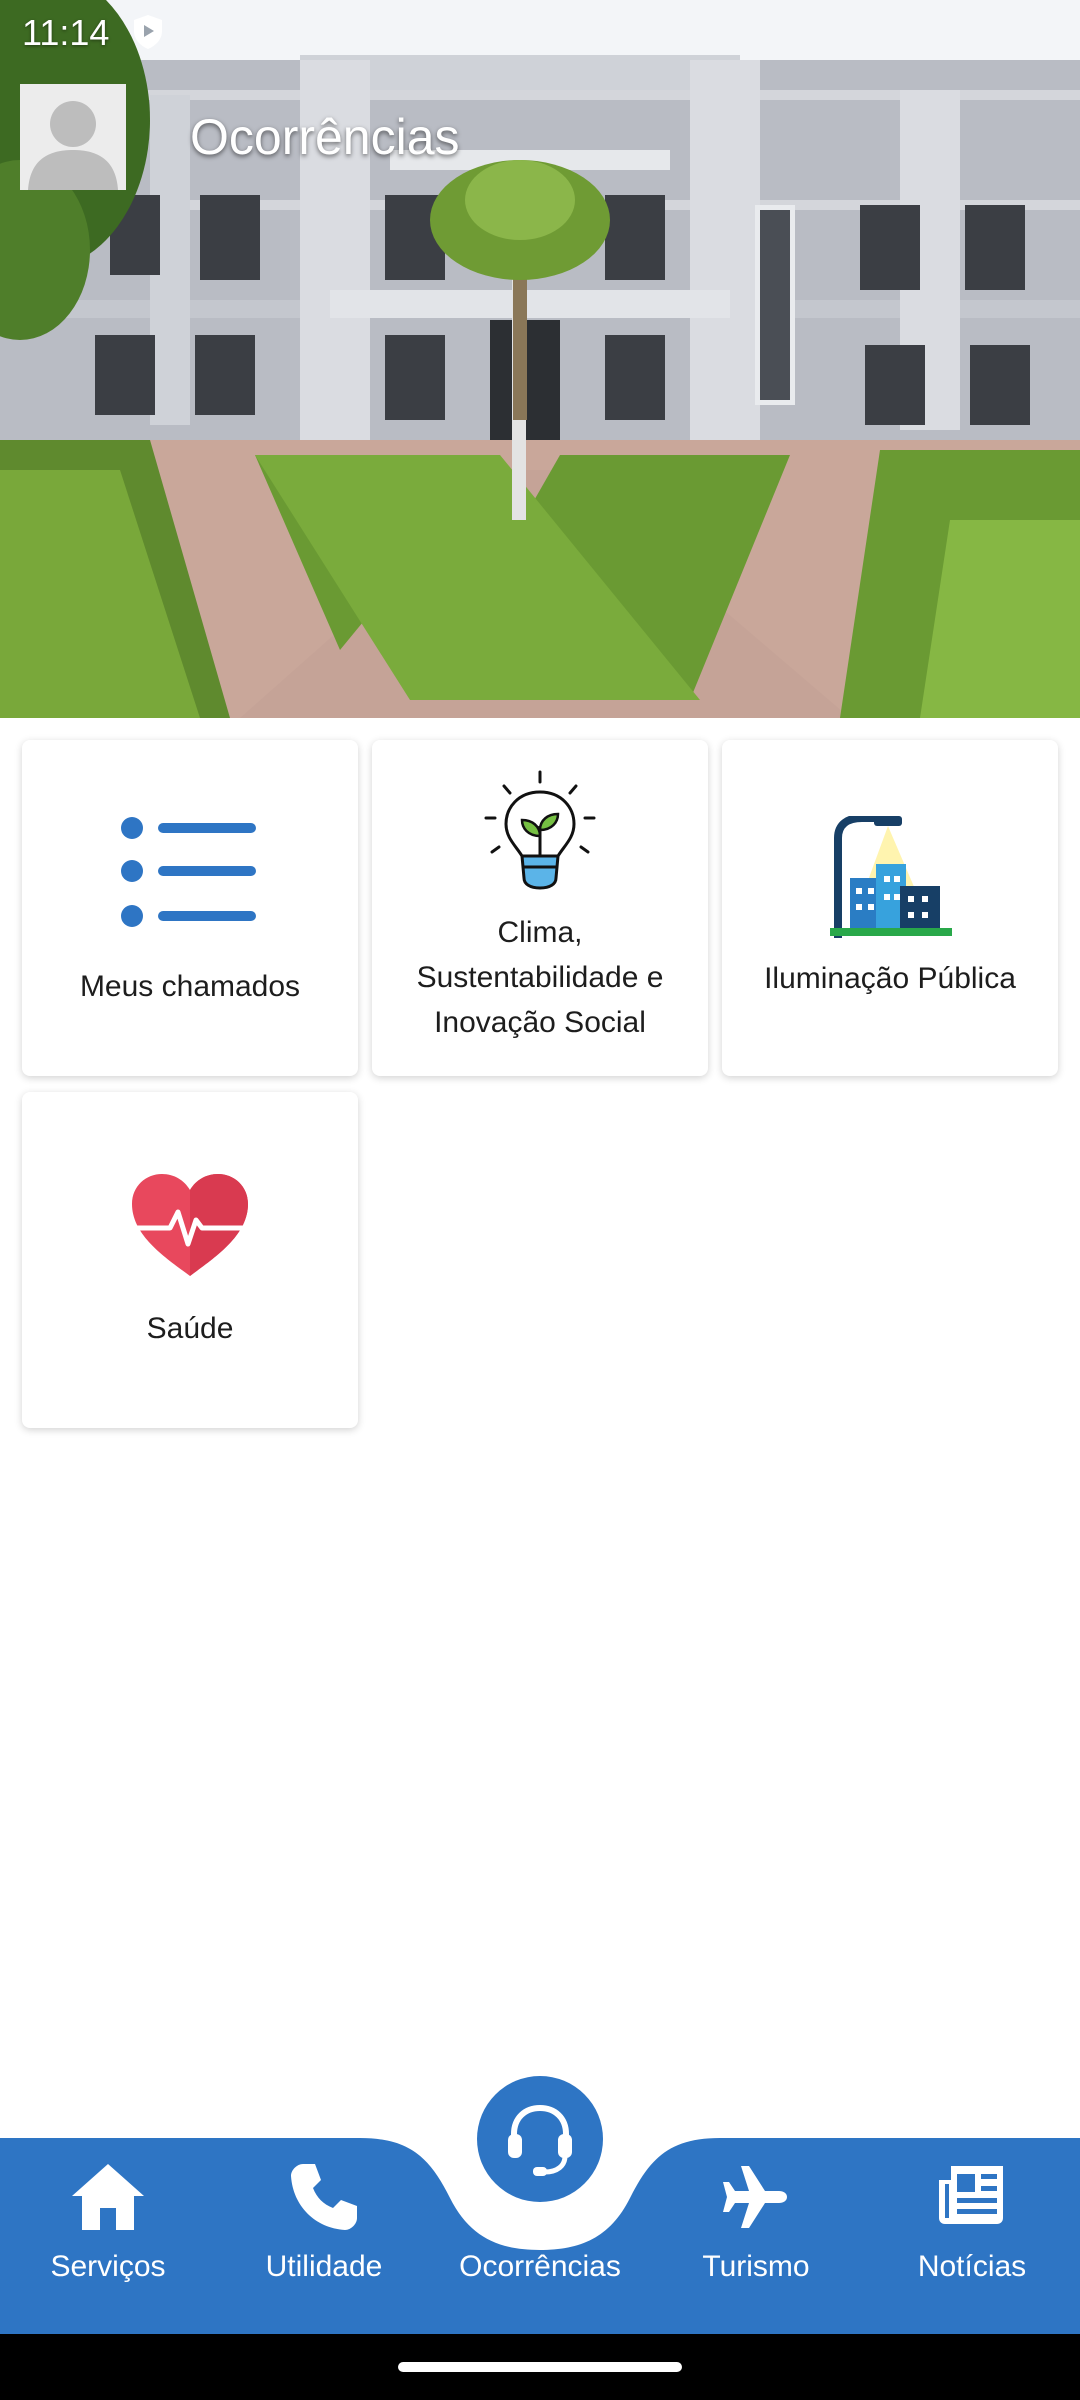  I want to click on card-saude: Saúde, so click(190, 1260).